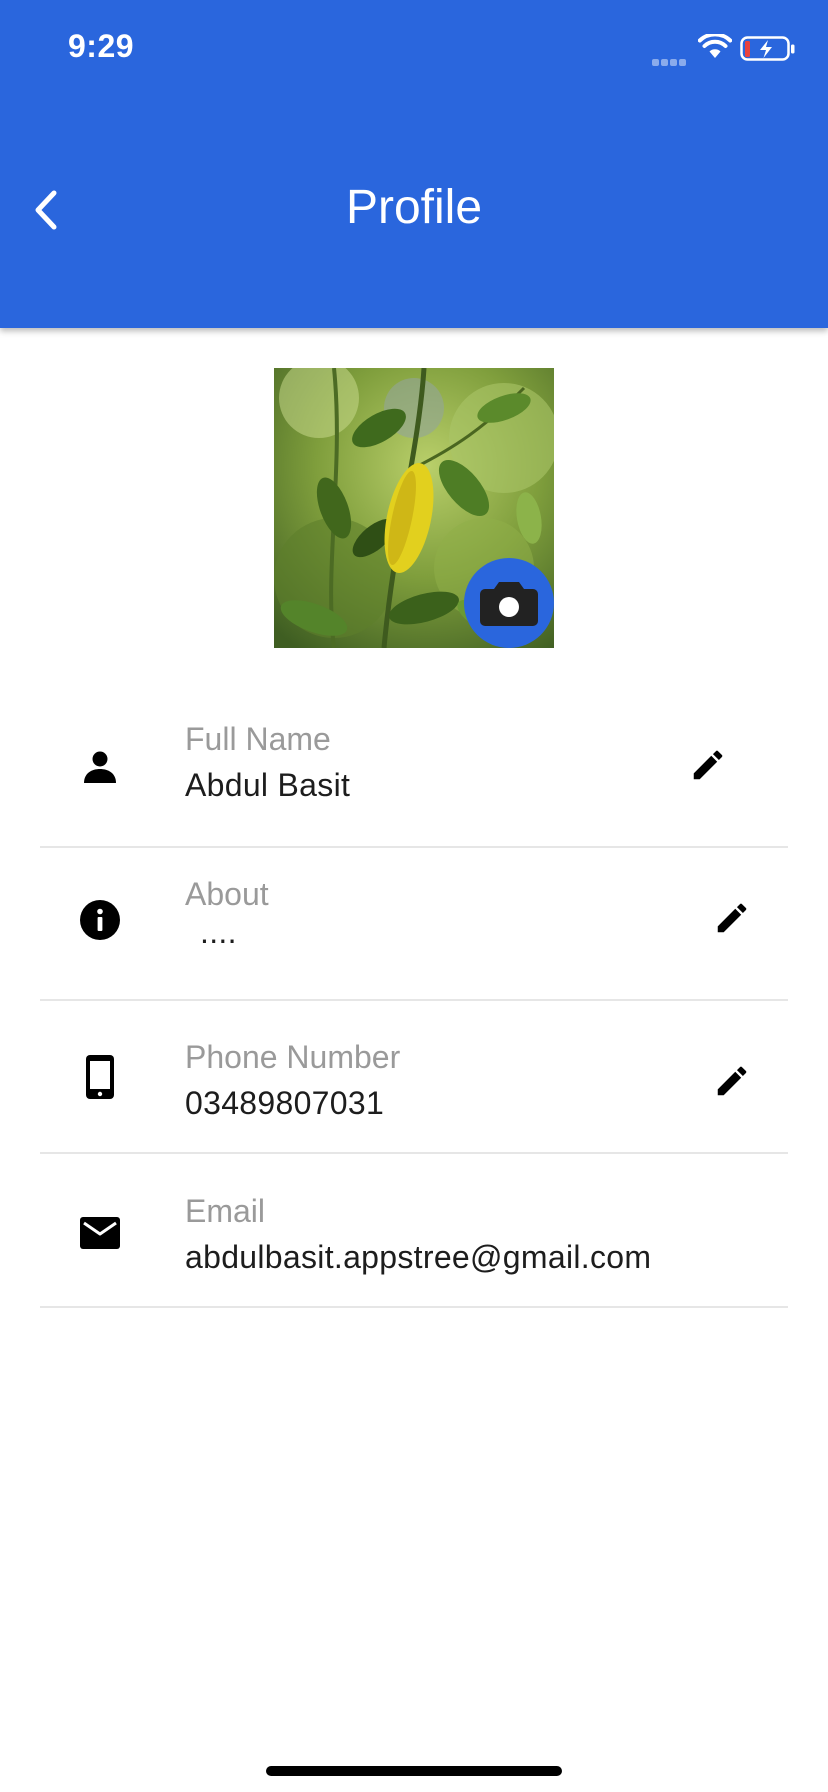 The image size is (828, 1792). I want to click on wifi-icon, so click(715, 46).